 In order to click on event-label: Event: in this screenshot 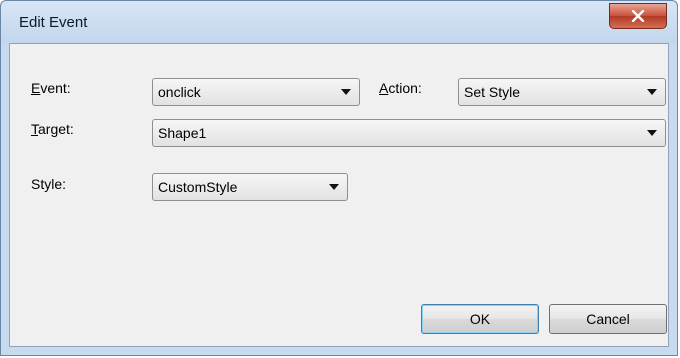, I will do `click(51, 88)`.